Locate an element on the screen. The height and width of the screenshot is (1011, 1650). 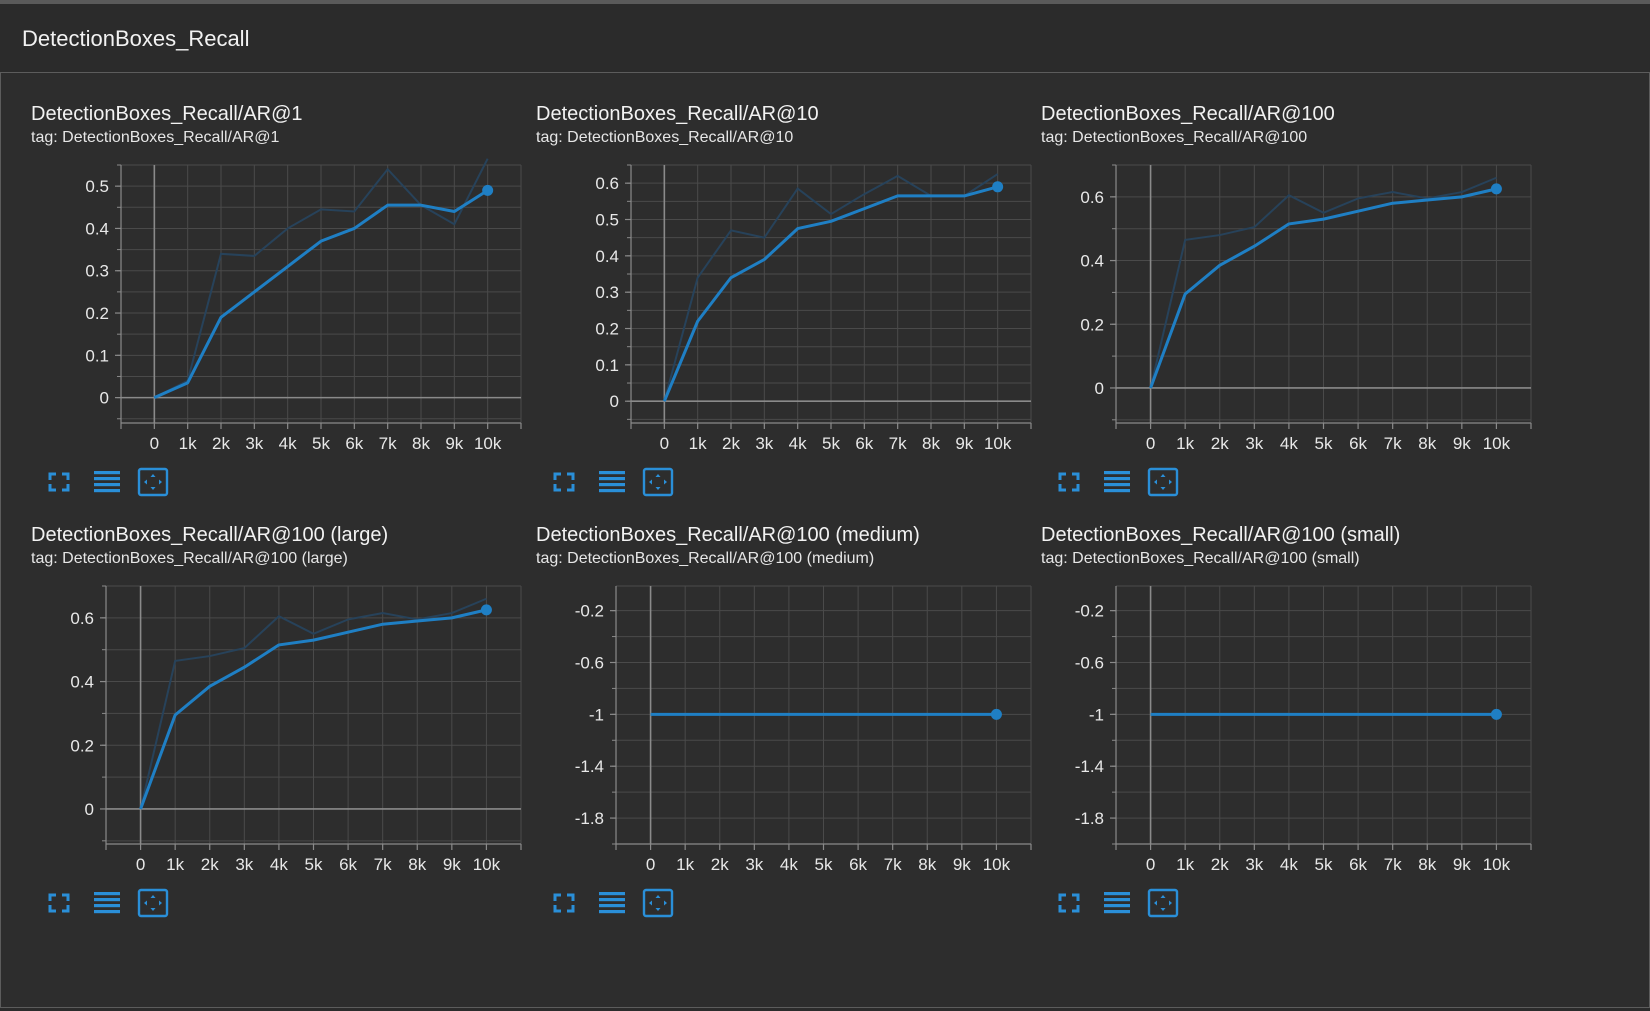
chart-card: DetectionBoxes_Recall/AR@1 tag is located at coordinates (291, 285).